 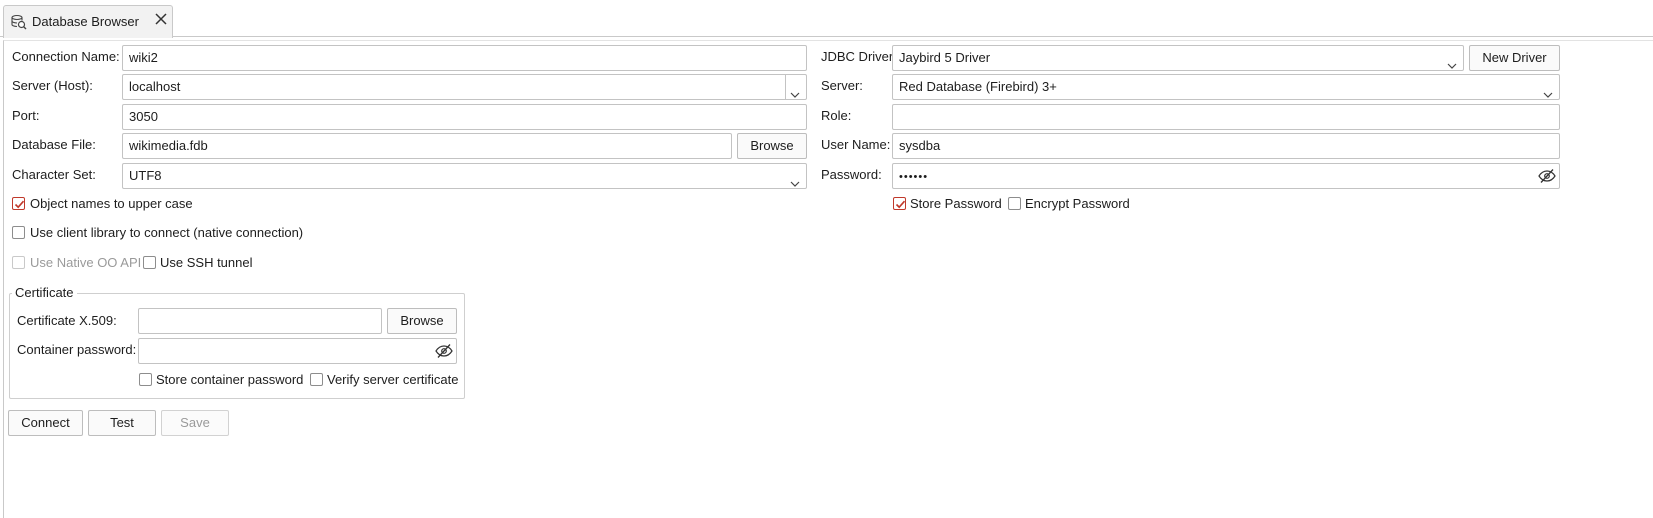 What do you see at coordinates (19, 22) in the screenshot?
I see `database-search-icon` at bounding box center [19, 22].